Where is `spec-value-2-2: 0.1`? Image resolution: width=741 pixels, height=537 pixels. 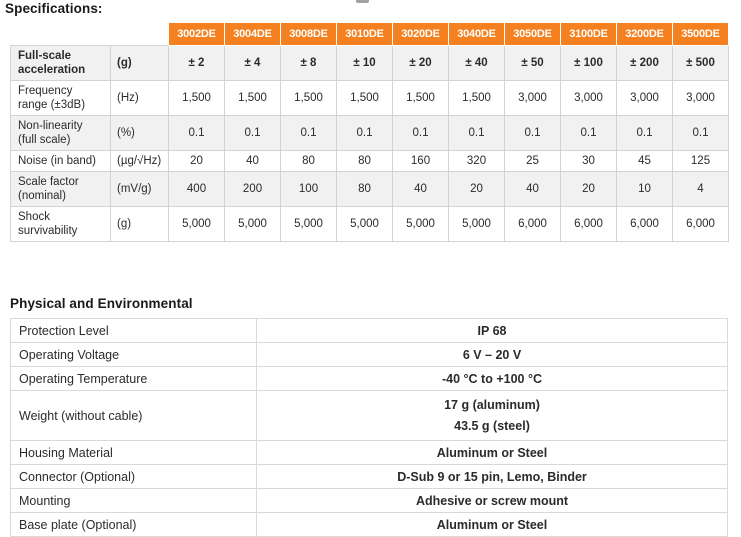 spec-value-2-2: 0.1 is located at coordinates (308, 133).